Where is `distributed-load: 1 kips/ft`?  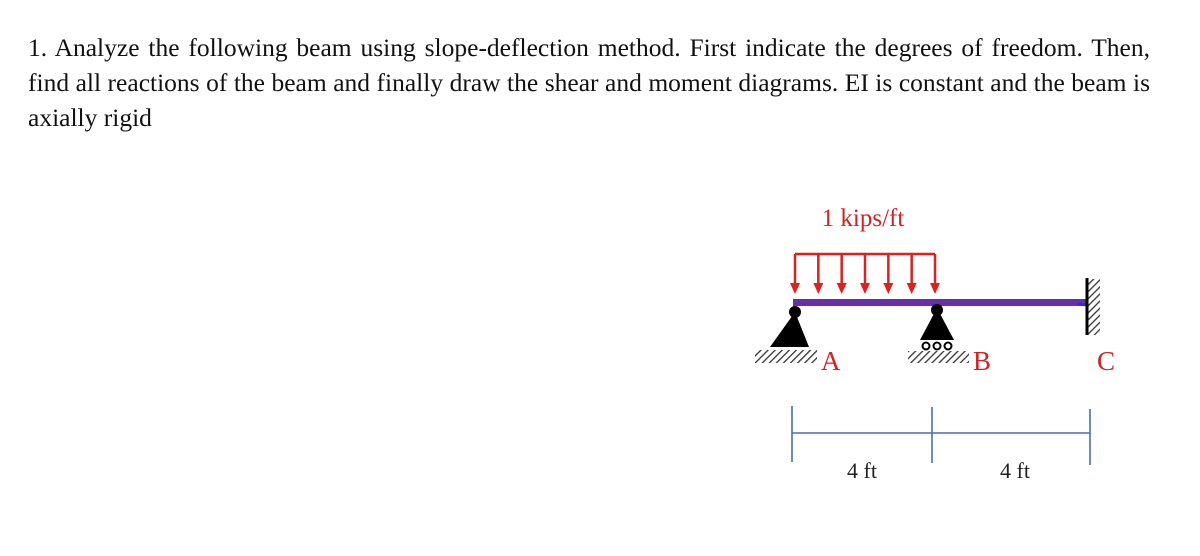
distributed-load: 1 kips/ft is located at coordinates (865, 249).